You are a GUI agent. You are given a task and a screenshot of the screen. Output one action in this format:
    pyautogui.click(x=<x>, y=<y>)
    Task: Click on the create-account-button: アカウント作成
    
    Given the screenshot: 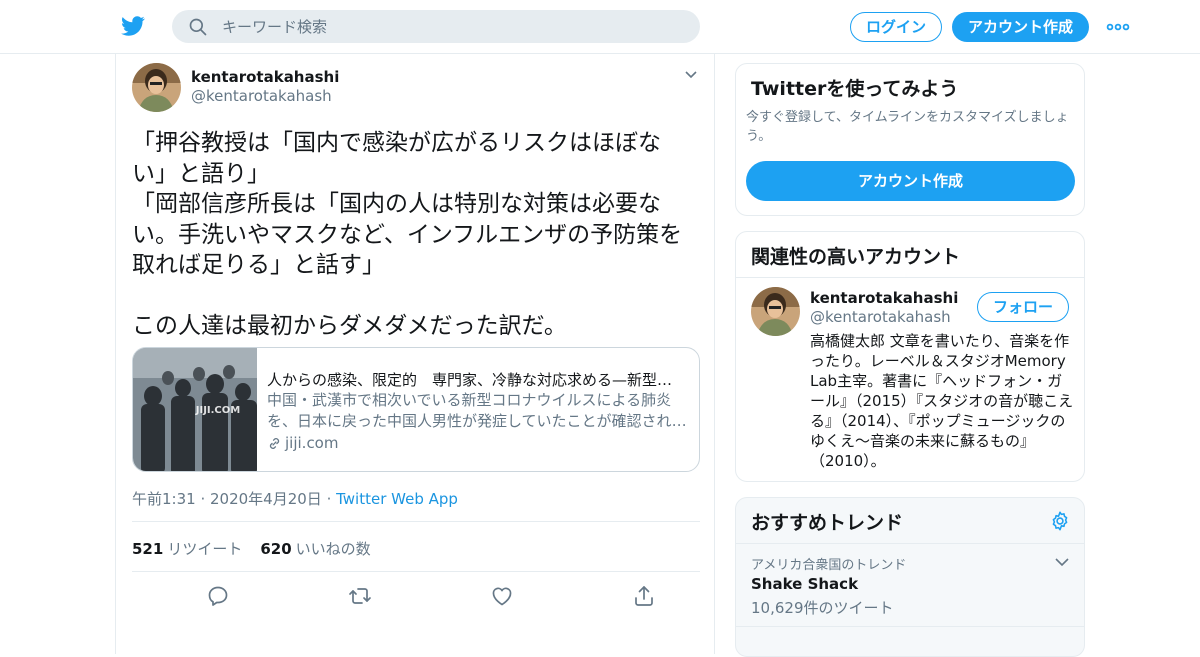 What is the action you would take?
    pyautogui.click(x=910, y=181)
    